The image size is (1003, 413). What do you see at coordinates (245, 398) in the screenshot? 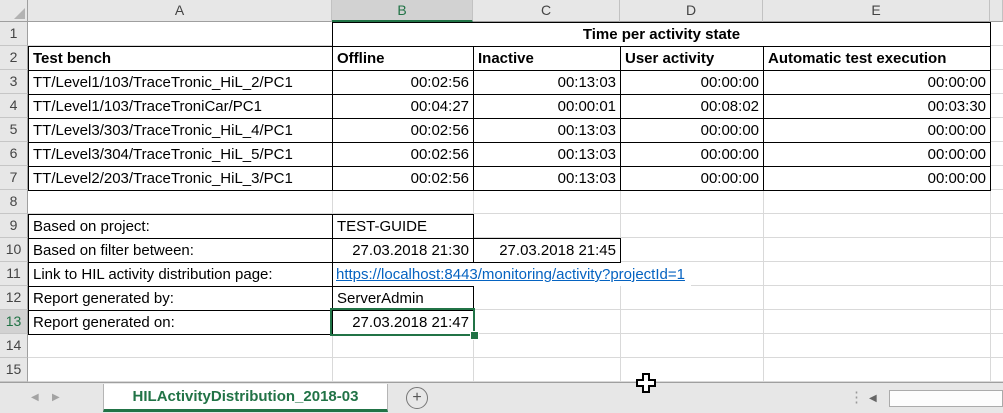
I see `sheet-tab-active: HILActivityDistribution_2018-03` at bounding box center [245, 398].